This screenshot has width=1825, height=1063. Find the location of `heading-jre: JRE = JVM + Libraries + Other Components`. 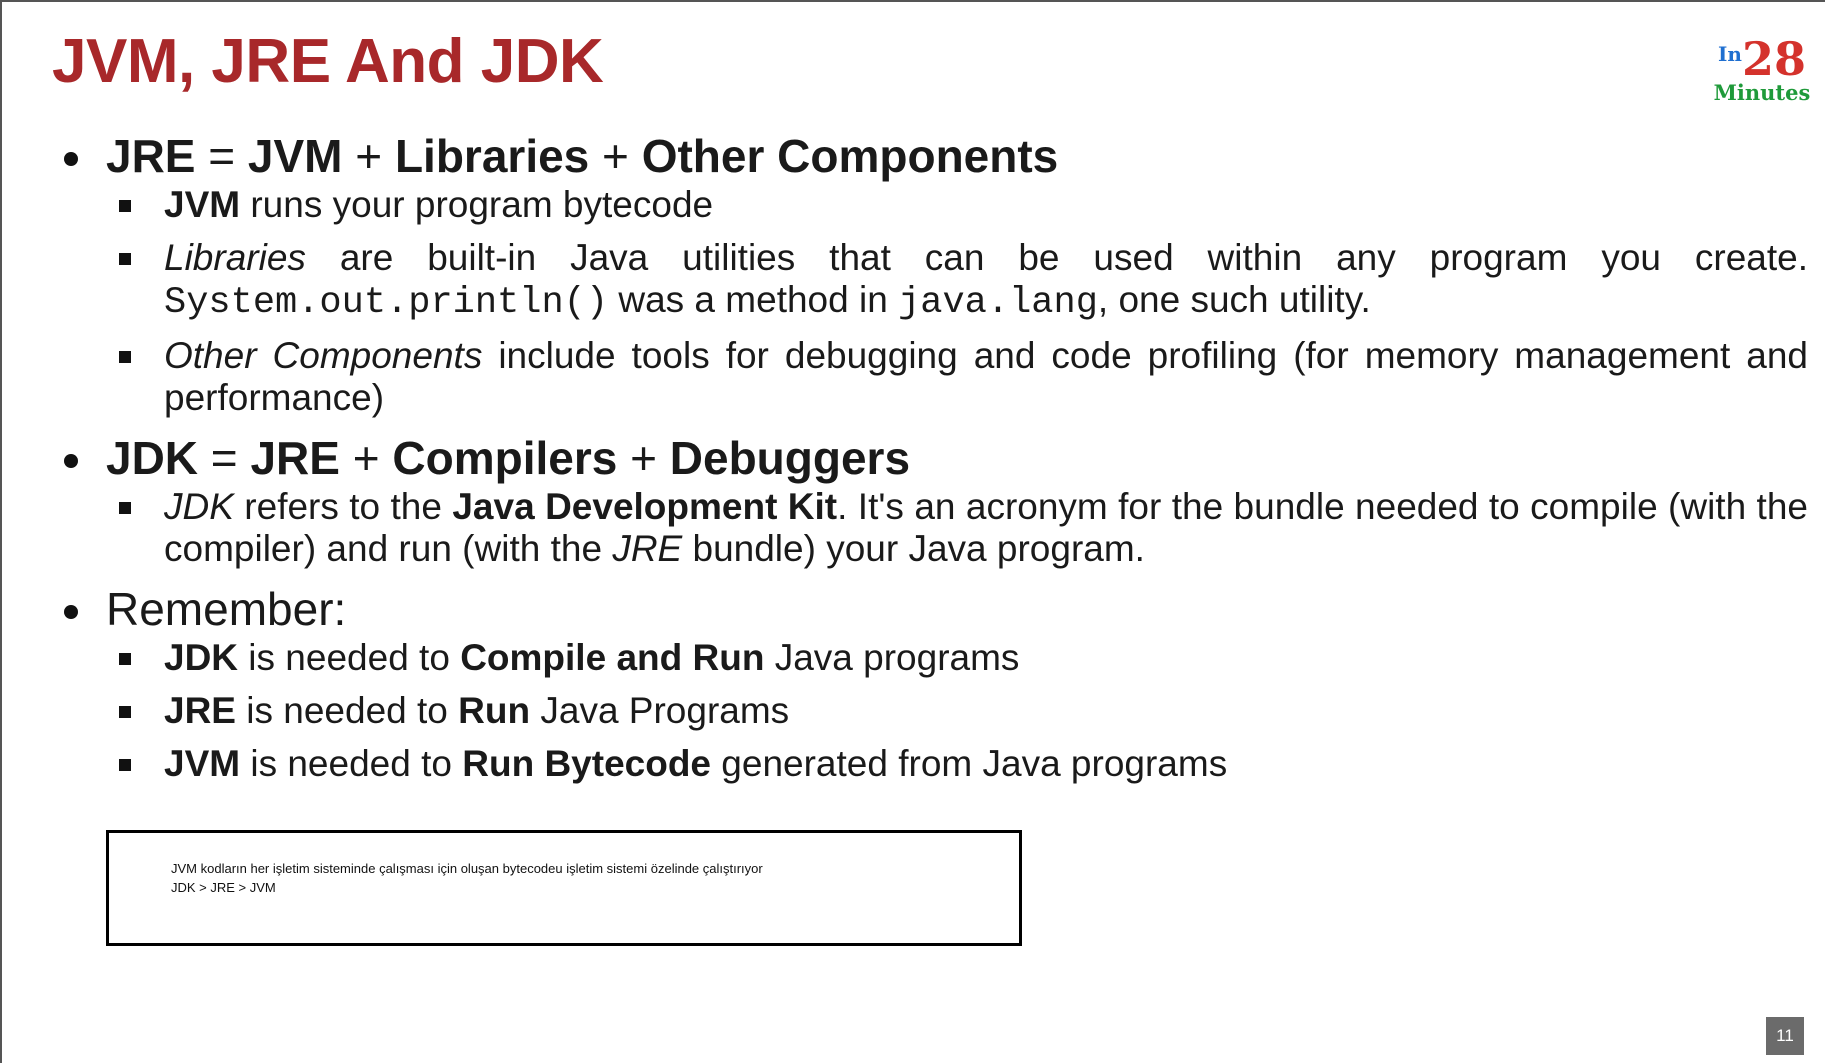

heading-jre: JRE = JVM + Libraries + Other Components is located at coordinates (582, 156).